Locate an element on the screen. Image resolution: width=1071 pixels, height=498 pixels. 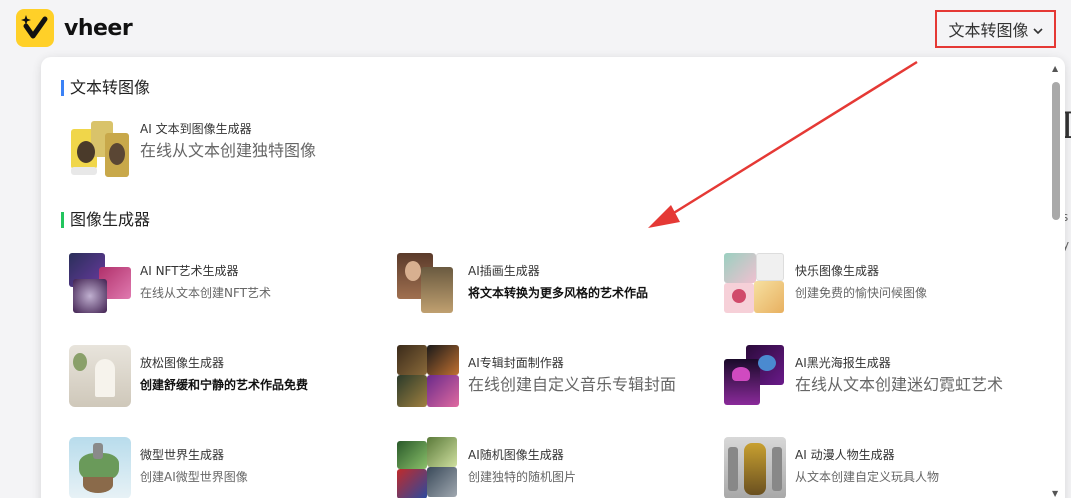
menu-item-ai-album-cover-maker: AI专辑封面制作器 在线创建自定义音乐专辑封面 is located at coordinates (536, 376).